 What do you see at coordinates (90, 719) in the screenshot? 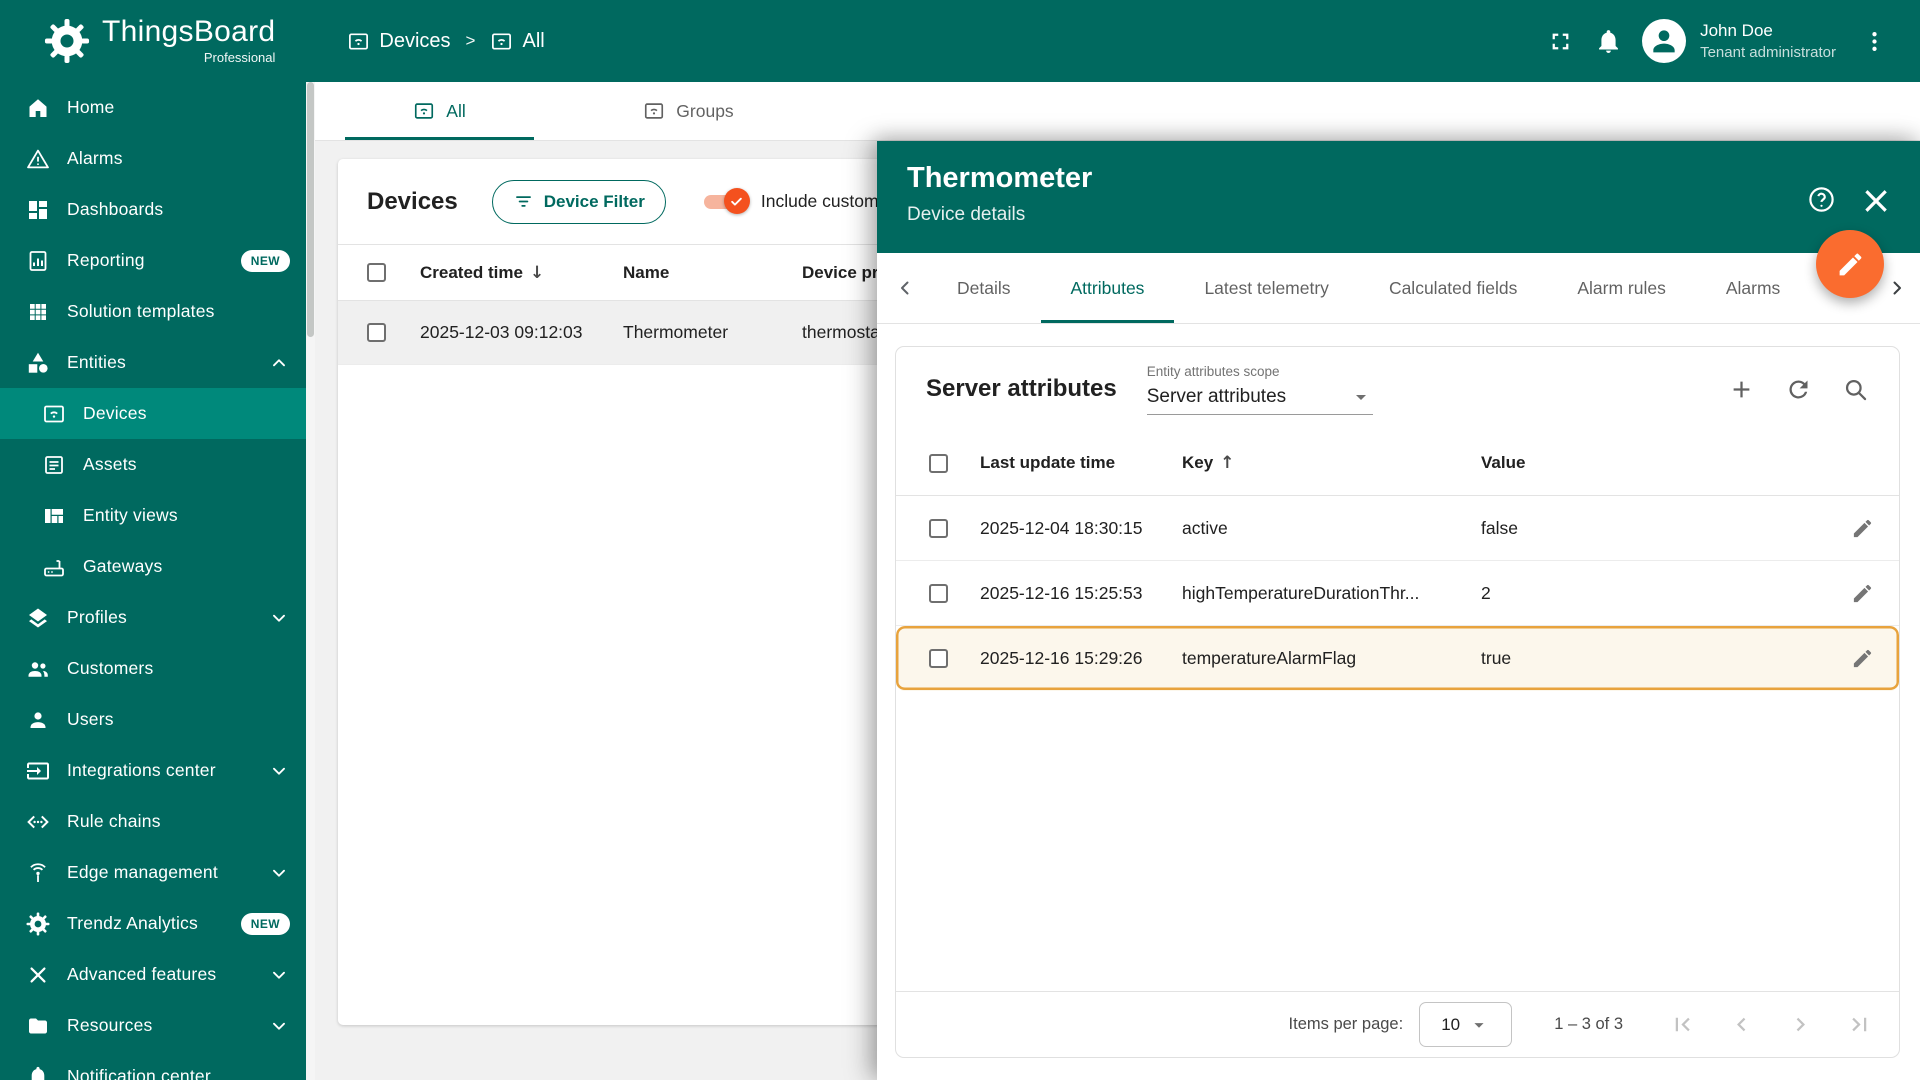
I see `sidebar-item-label: Users` at bounding box center [90, 719].